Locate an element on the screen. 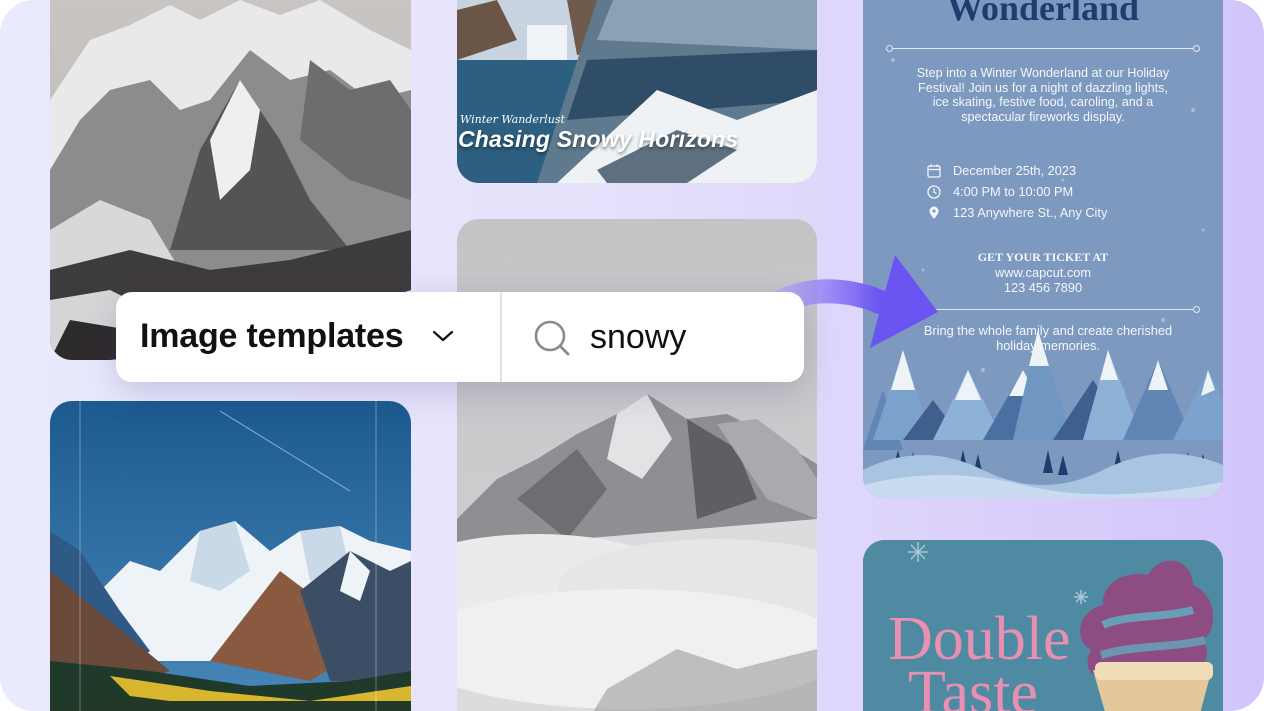 This screenshot has width=1264, height=711. template-type-label: Image templates is located at coordinates (272, 336).